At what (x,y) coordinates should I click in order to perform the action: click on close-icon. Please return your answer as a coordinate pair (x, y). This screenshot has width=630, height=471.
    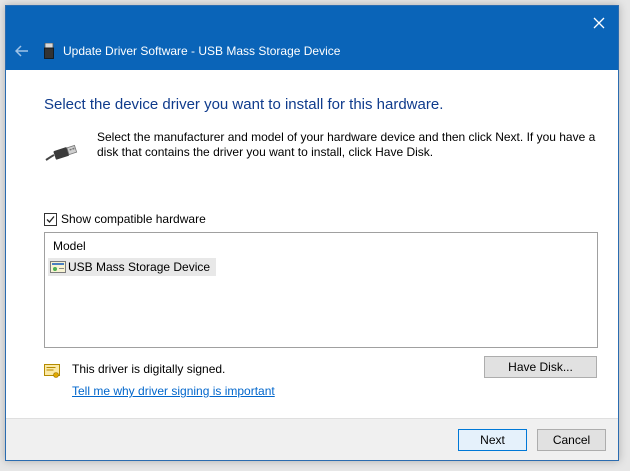
    Looking at the image, I should click on (599, 23).